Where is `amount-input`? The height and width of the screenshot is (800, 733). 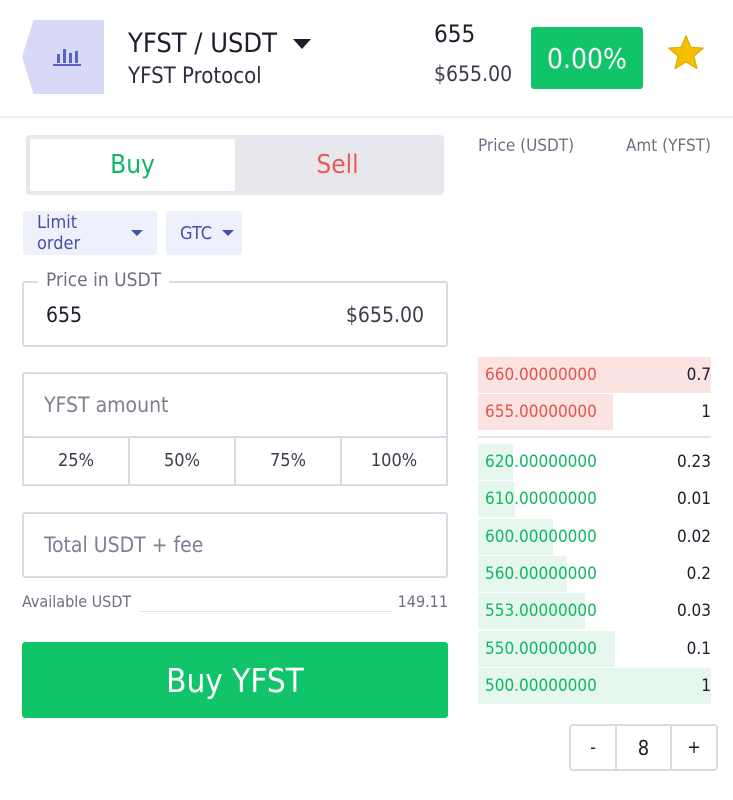 amount-input is located at coordinates (234, 405).